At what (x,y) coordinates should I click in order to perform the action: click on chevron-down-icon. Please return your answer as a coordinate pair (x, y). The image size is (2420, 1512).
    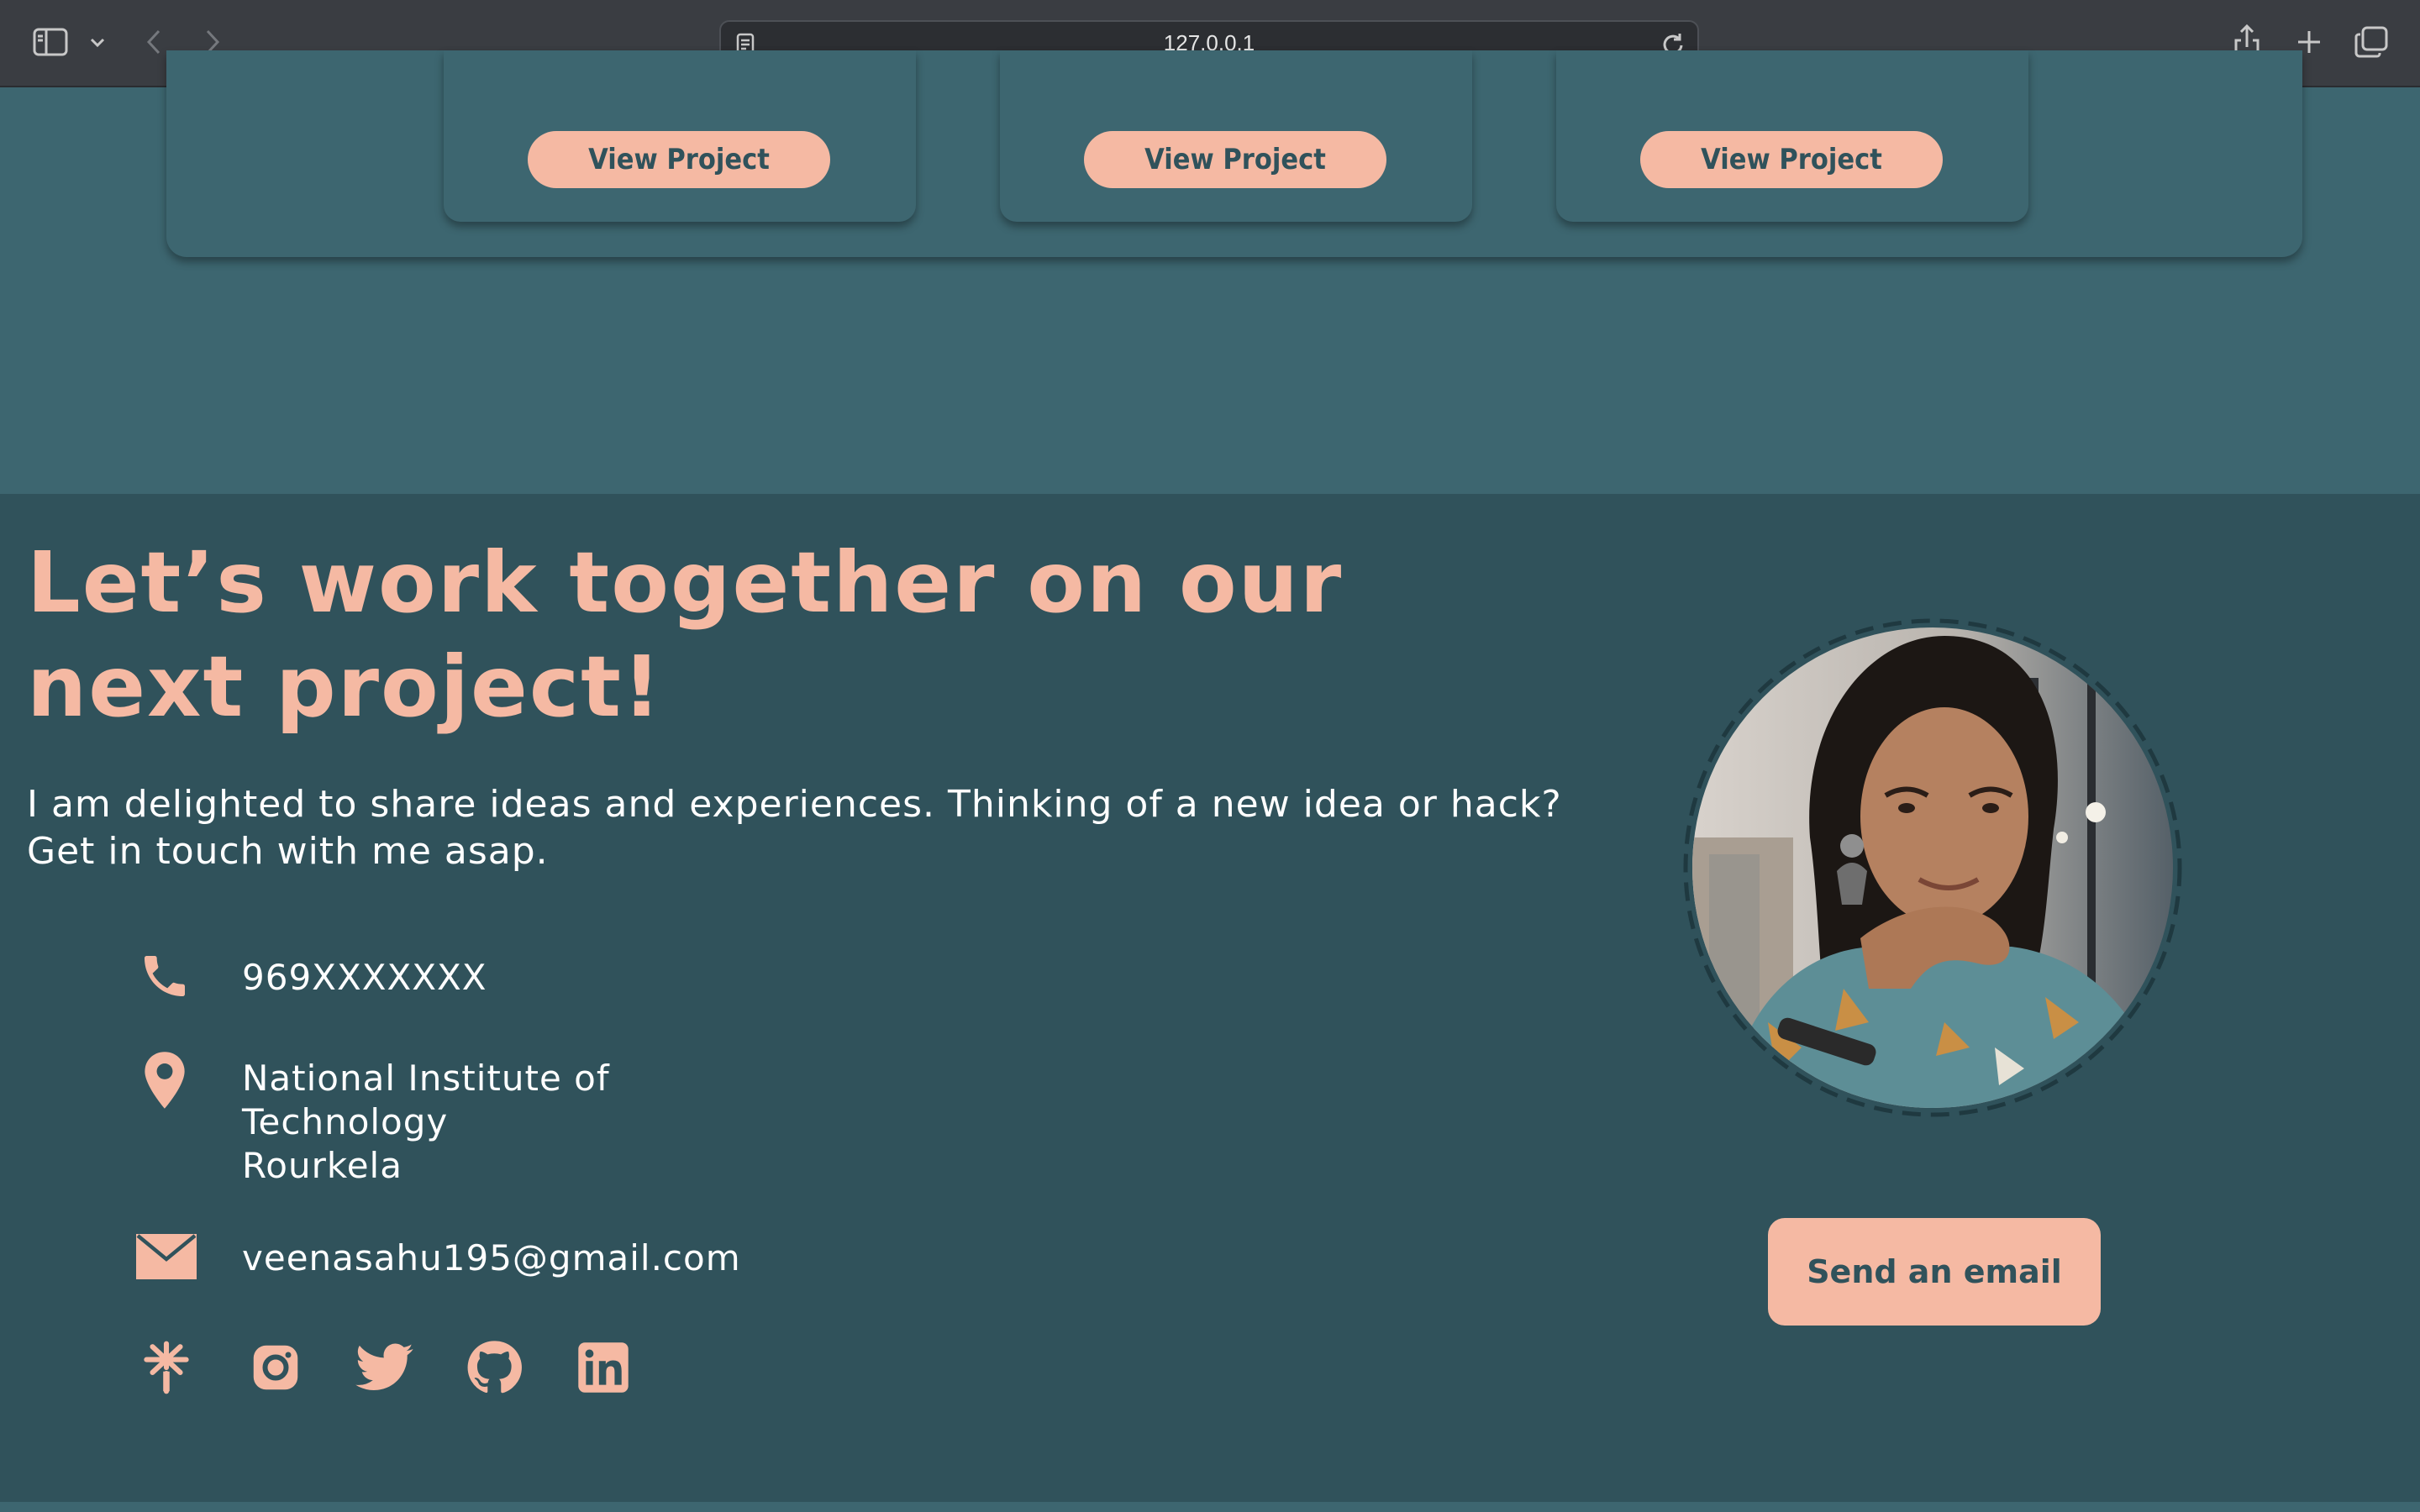
    Looking at the image, I should click on (97, 42).